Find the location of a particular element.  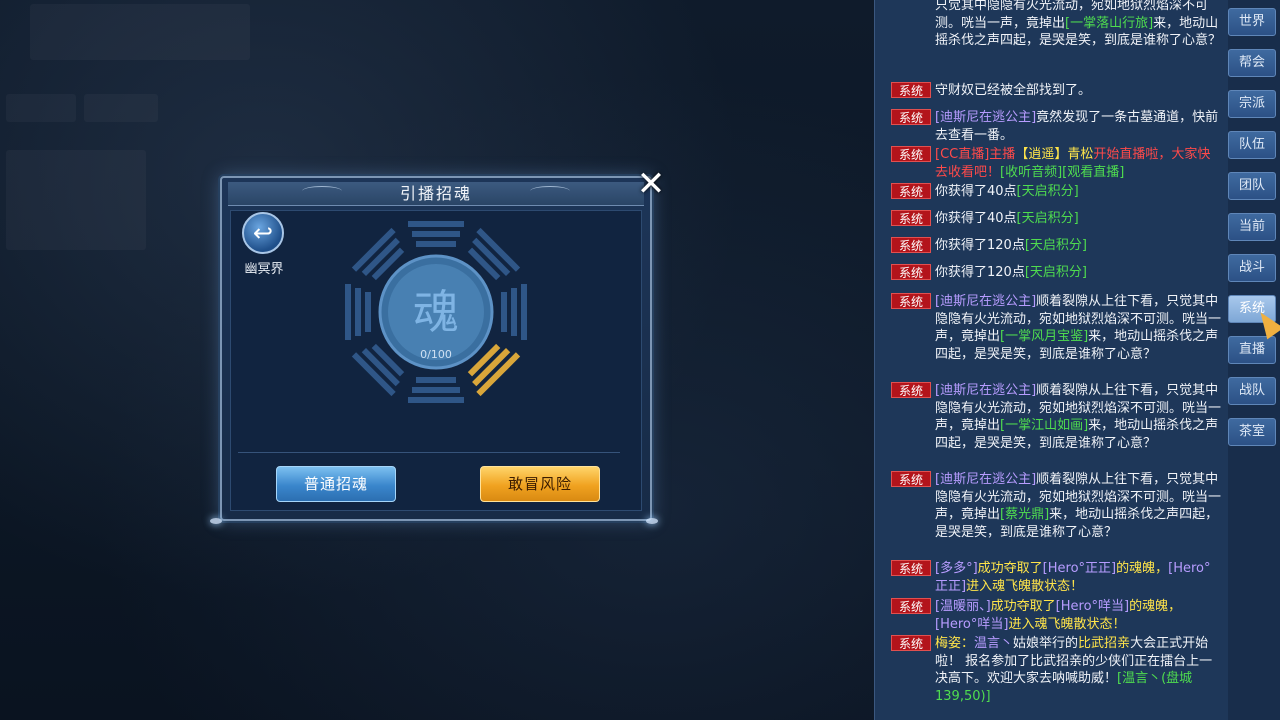

item-link: [一掌落山行旅] is located at coordinates (1109, 23).